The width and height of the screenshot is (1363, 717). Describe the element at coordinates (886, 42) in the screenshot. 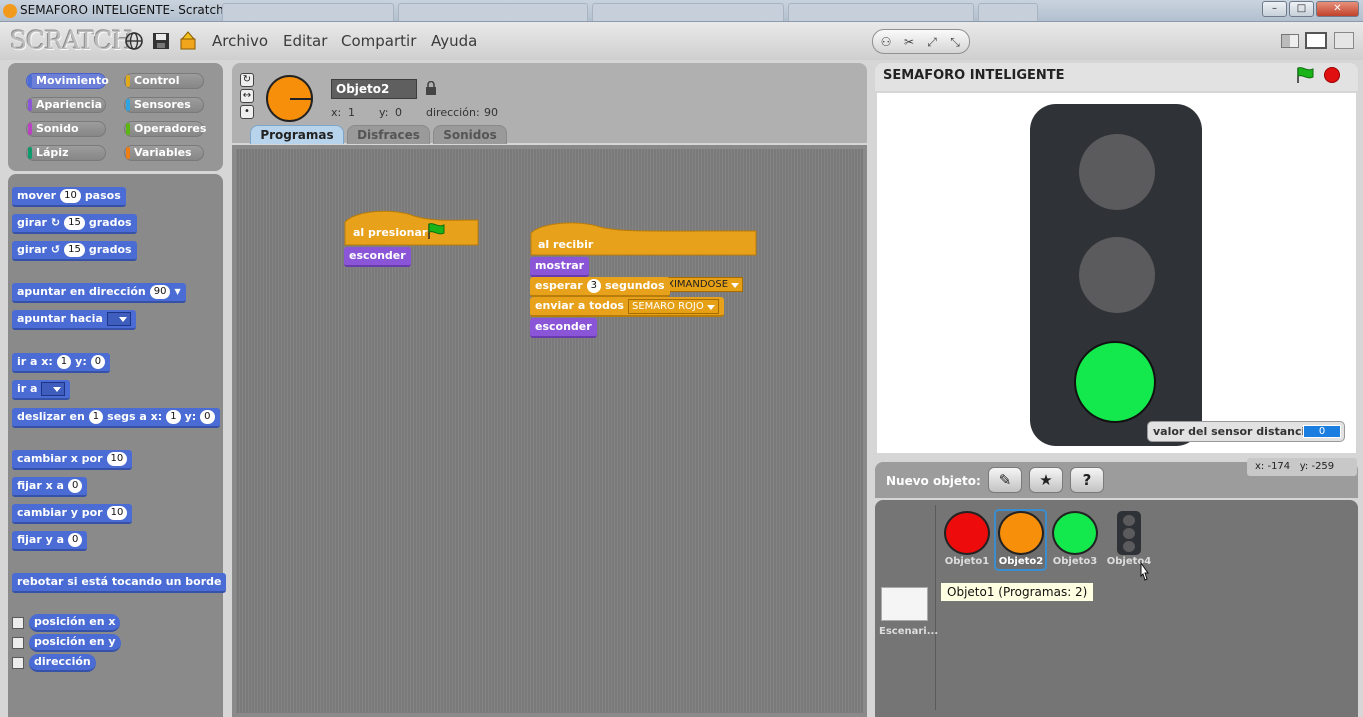

I see `duplicate-icon: ⚇` at that location.